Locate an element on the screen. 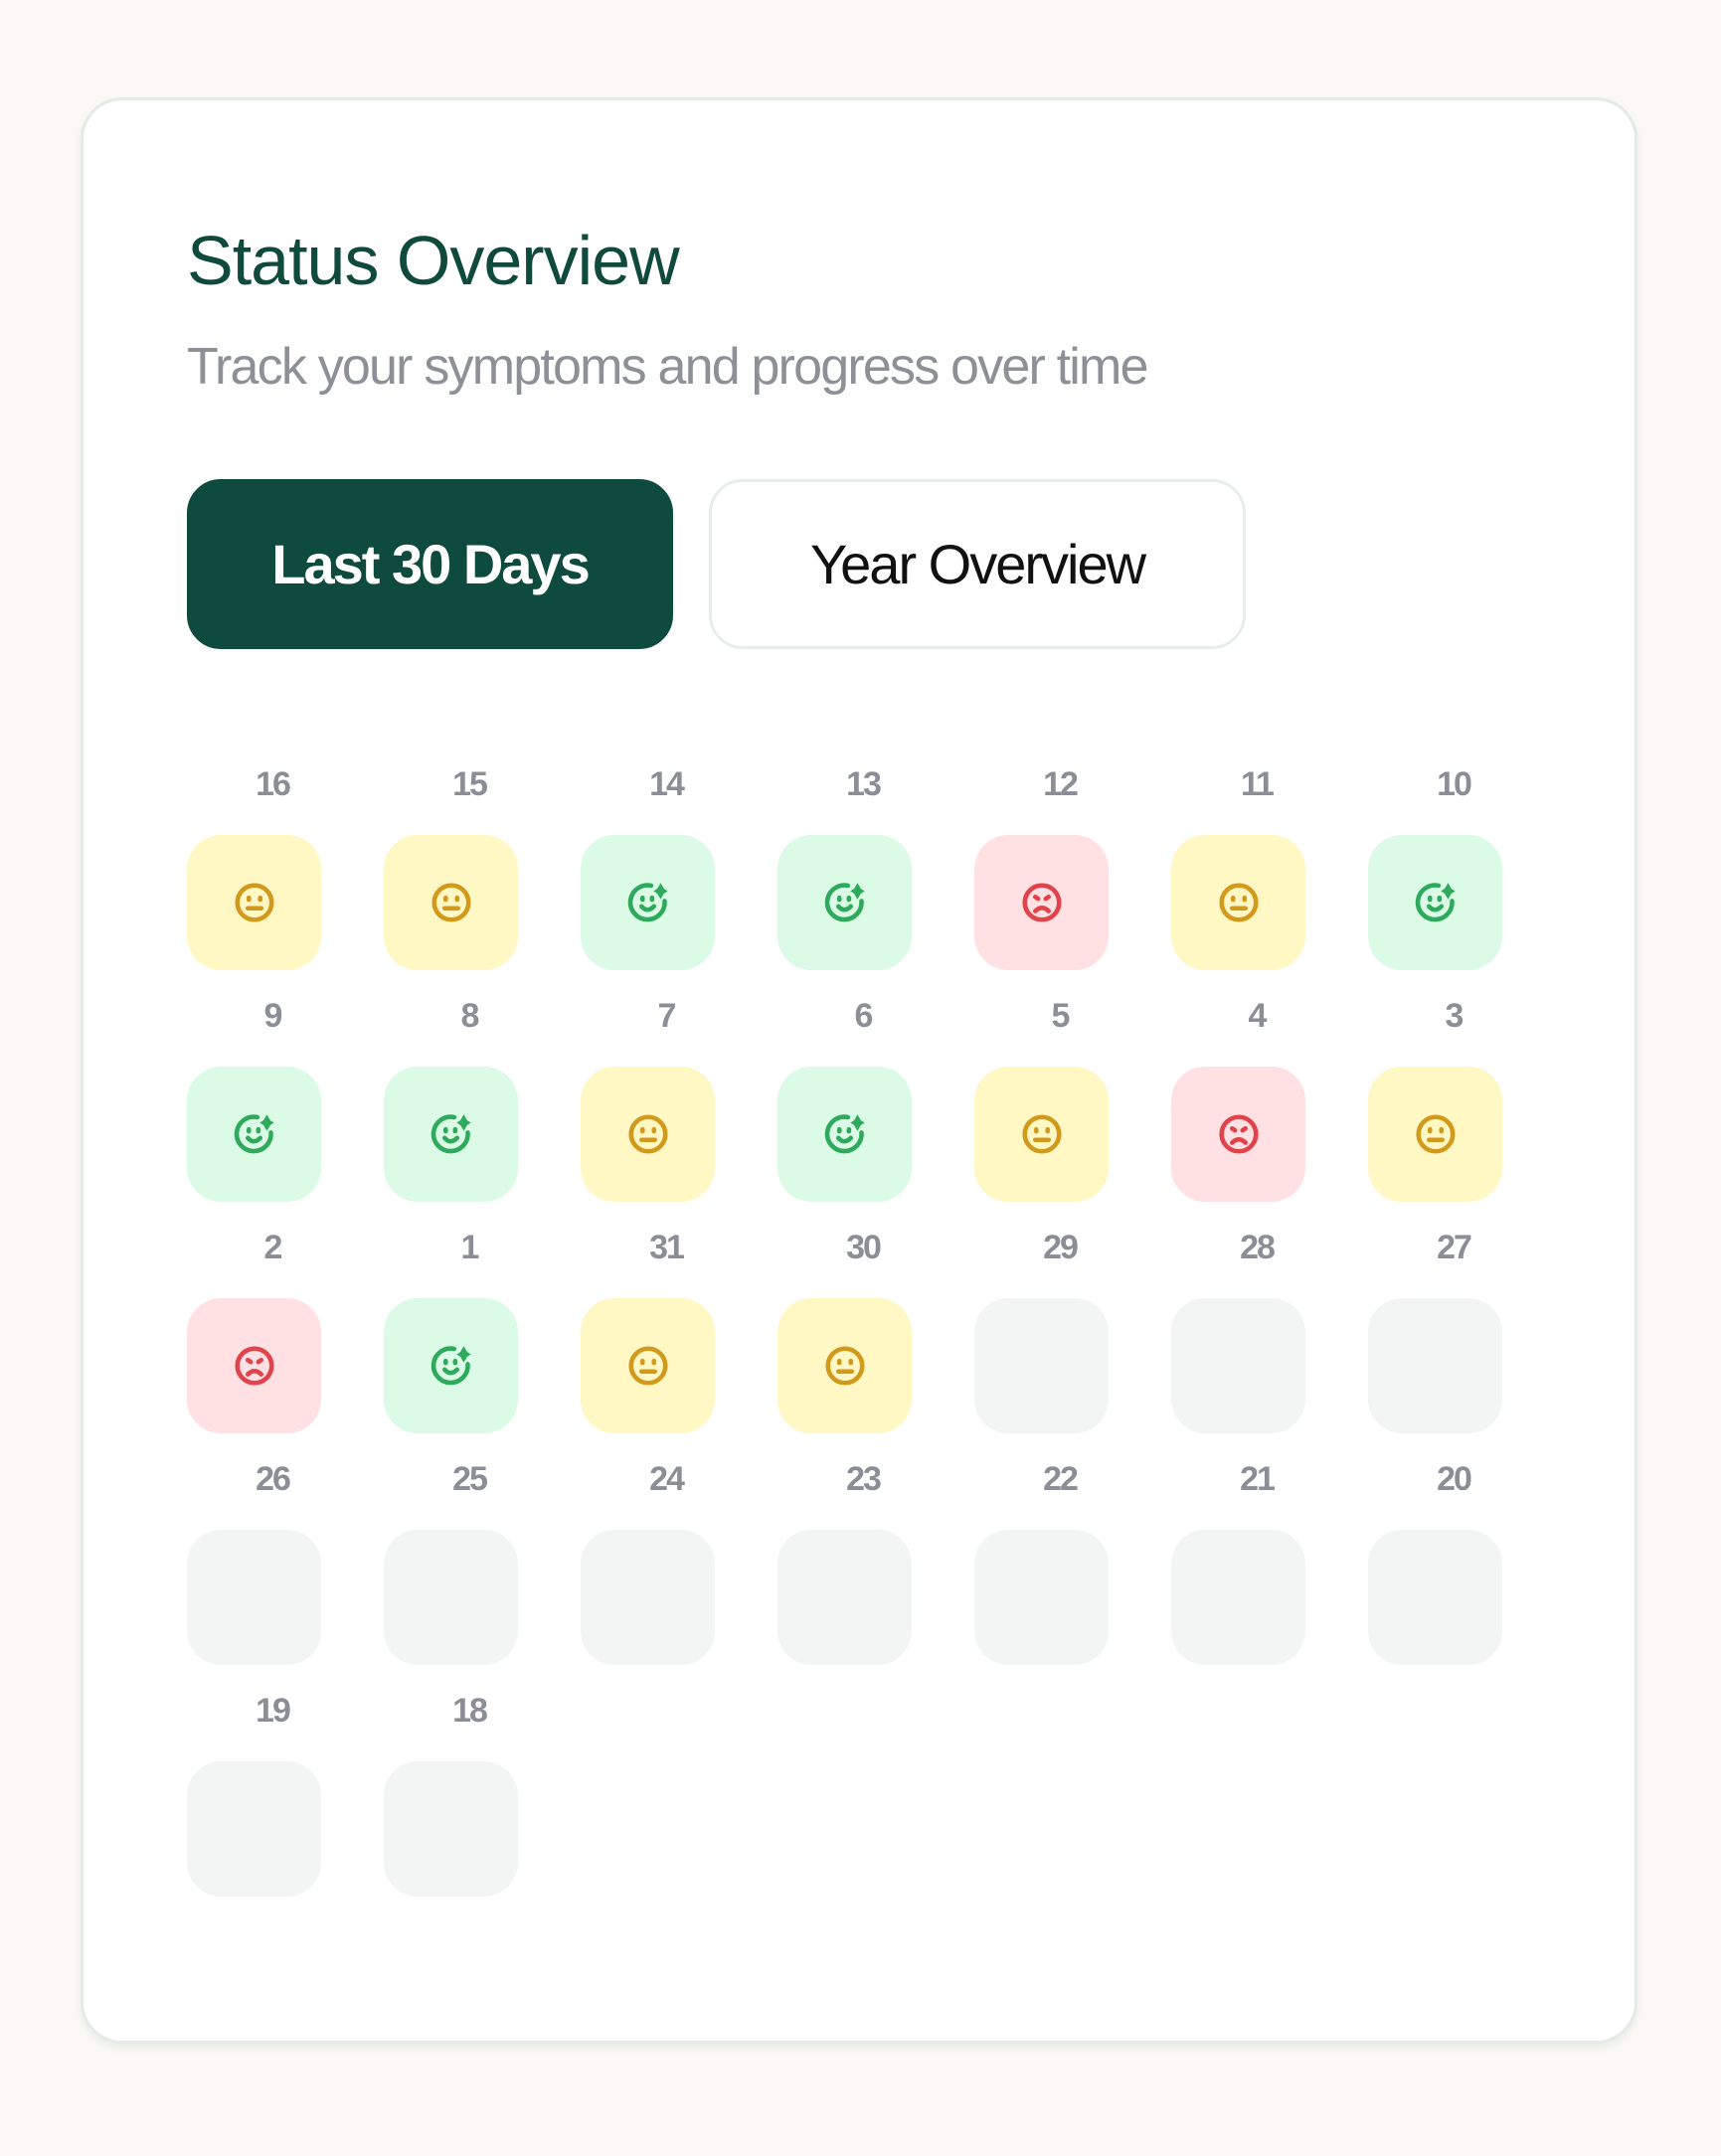 The height and width of the screenshot is (2156, 1721). day-label: 19 is located at coordinates (273, 1711).